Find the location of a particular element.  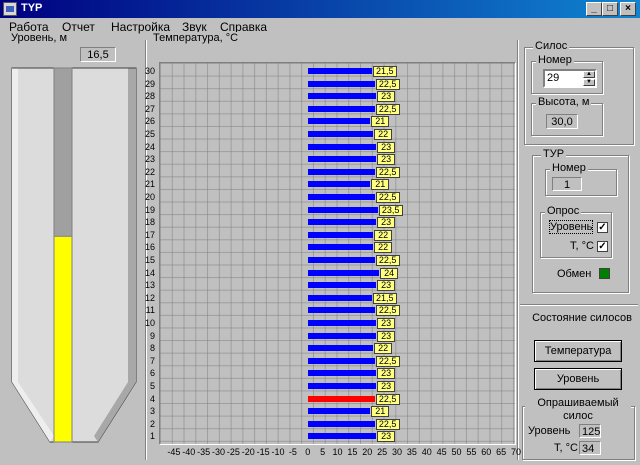

poll-temp-checkbox: ✓ is located at coordinates (602, 246).